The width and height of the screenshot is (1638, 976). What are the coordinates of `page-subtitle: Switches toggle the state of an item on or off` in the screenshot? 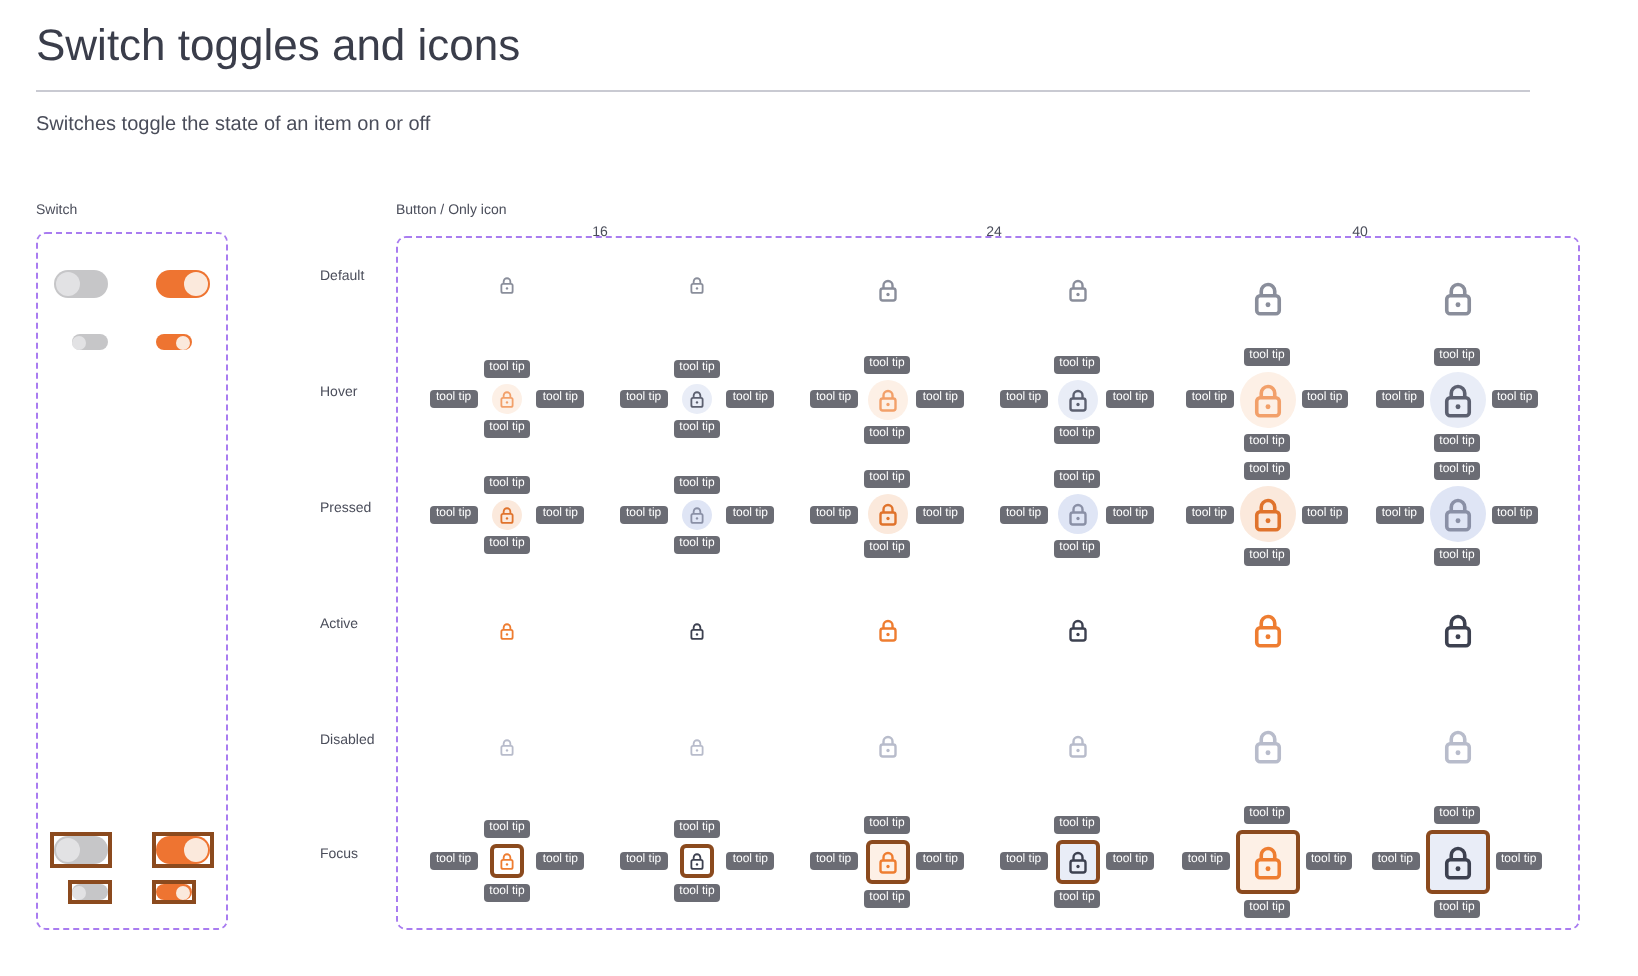 It's located at (234, 126).